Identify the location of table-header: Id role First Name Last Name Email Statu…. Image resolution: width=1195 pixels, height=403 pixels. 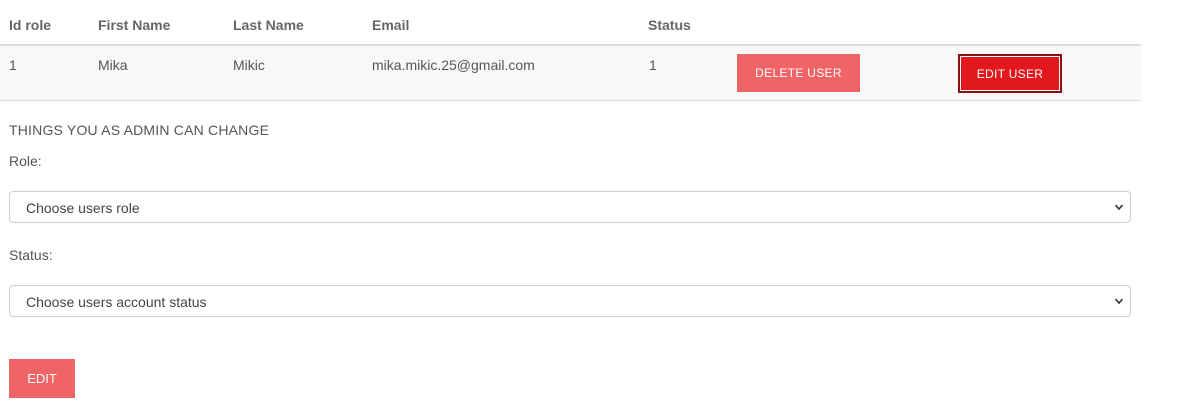
(570, 23).